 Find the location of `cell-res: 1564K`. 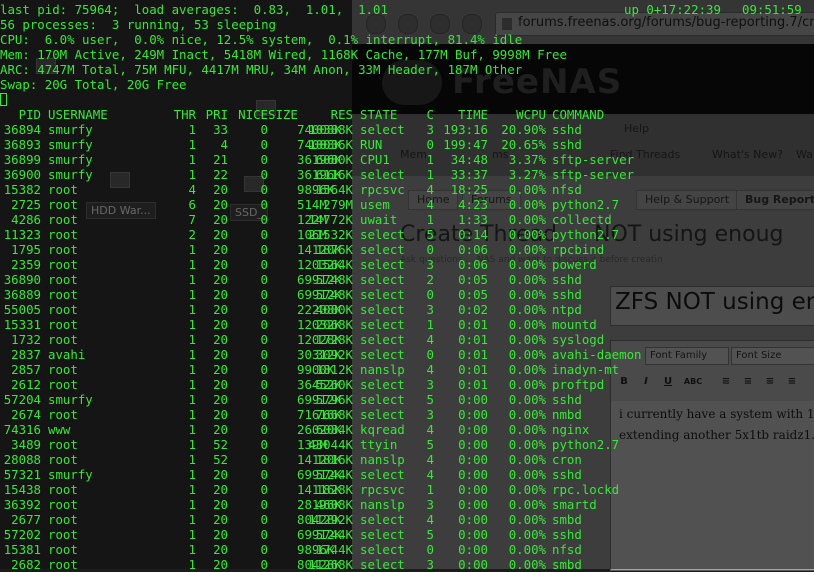

cell-res: 1564K is located at coordinates (334, 264).